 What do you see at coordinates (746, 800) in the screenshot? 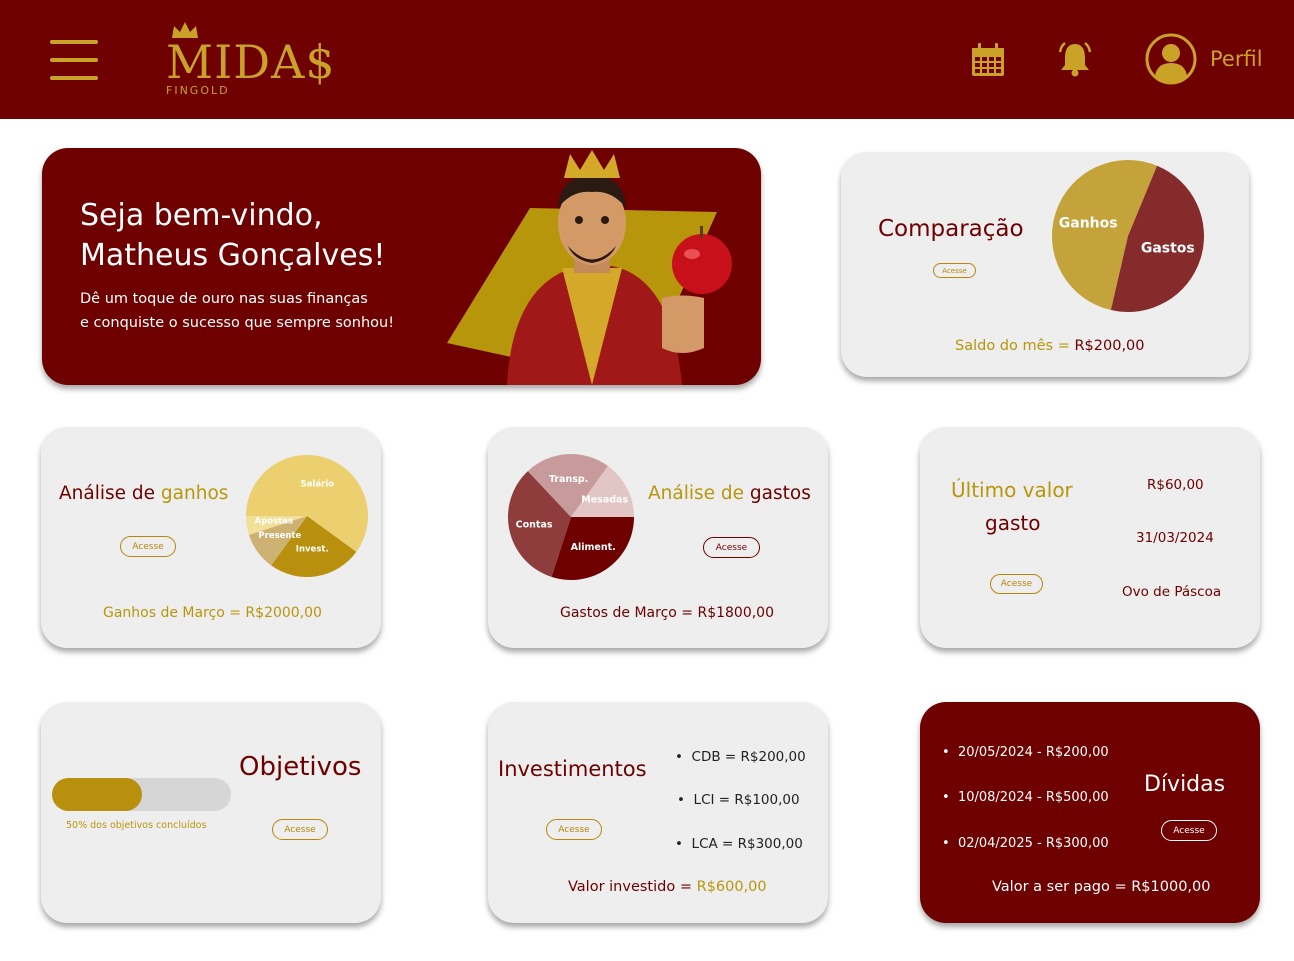
I see `investimento-lci: LCI = R$100,00` at bounding box center [746, 800].